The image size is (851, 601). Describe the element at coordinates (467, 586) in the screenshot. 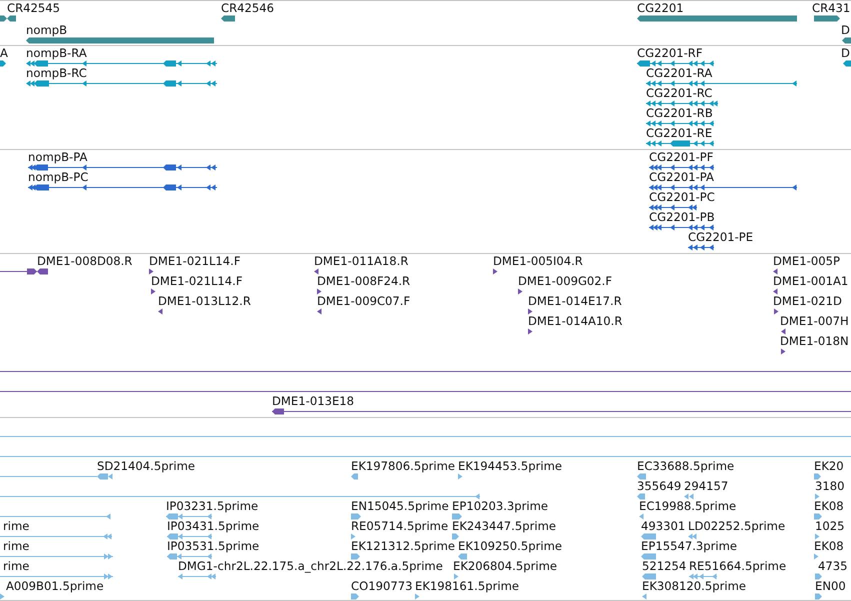

I see `feature-label: EK198161.5prime` at that location.